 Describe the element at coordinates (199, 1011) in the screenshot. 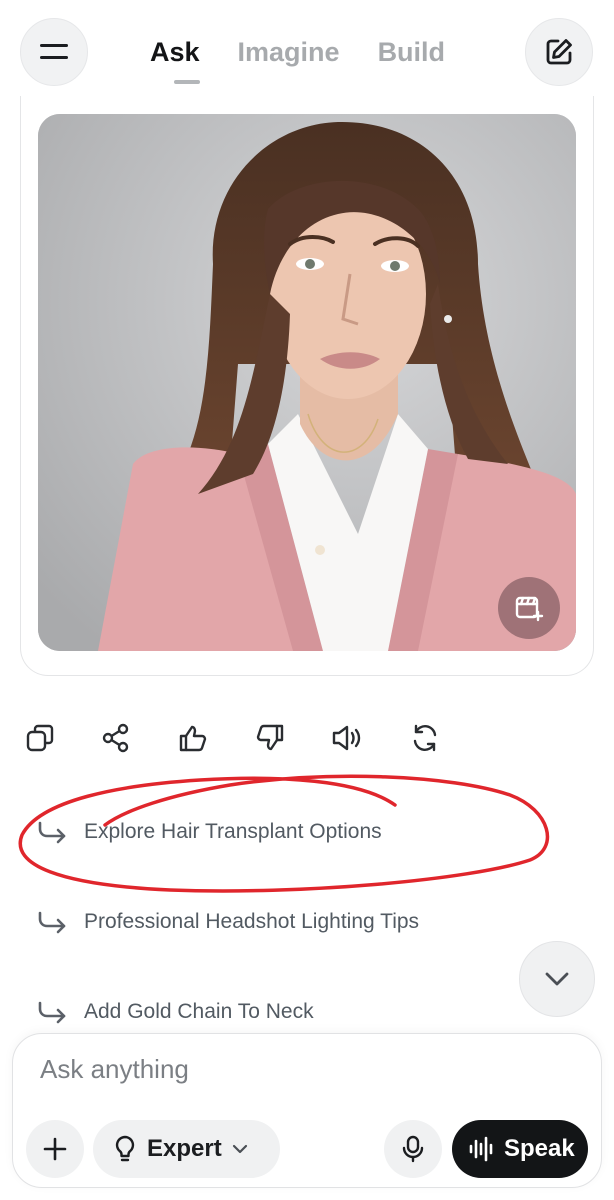

I see `suggestion-label: Add Gold Chain To Neck` at that location.